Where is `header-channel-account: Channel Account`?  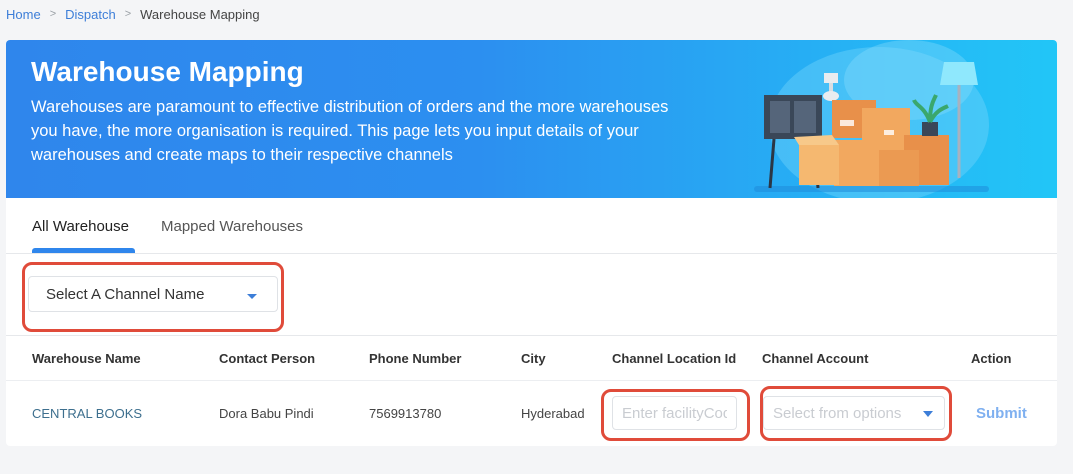 header-channel-account: Channel Account is located at coordinates (815, 358).